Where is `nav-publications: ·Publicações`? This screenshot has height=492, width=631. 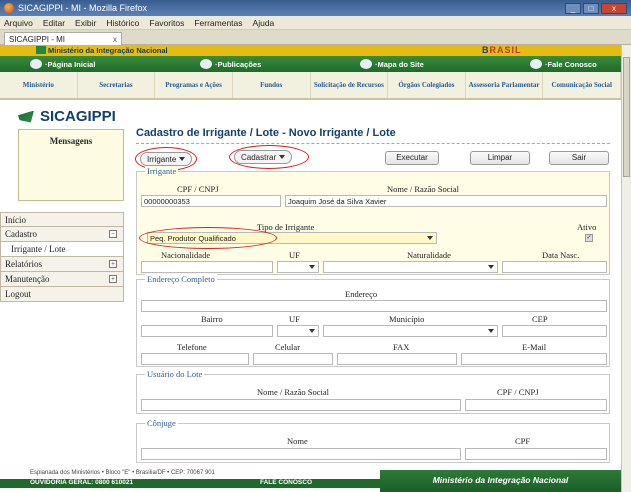
nav-publications: ·Publicações is located at coordinates (230, 64).